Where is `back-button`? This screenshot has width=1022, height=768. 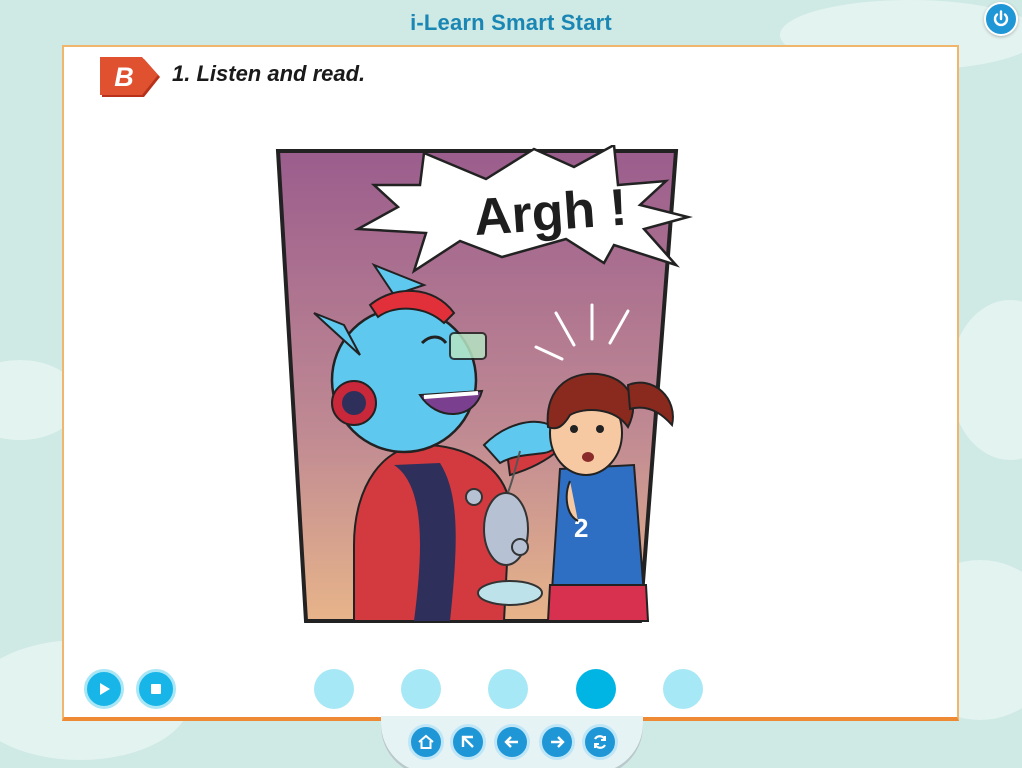 back-button is located at coordinates (512, 742).